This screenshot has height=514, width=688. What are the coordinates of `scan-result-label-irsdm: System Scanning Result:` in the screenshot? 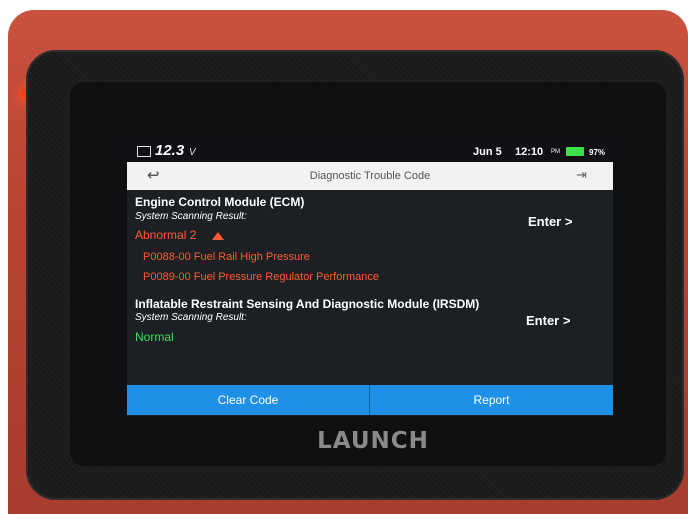 It's located at (191, 317).